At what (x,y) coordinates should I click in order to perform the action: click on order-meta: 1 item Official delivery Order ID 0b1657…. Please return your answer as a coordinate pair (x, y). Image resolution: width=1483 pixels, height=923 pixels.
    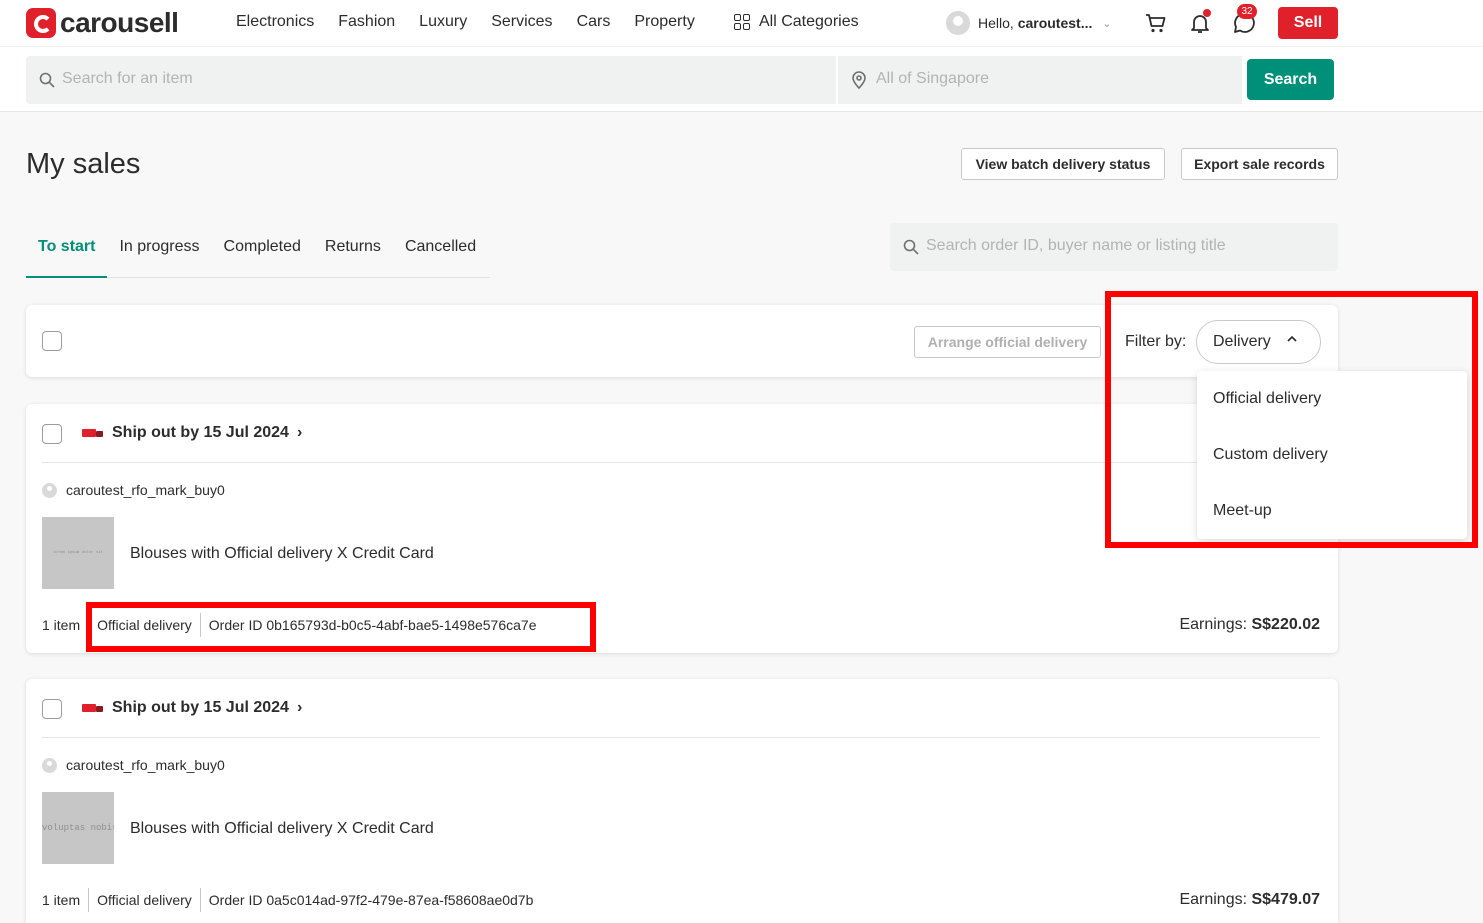
    Looking at the image, I should click on (289, 625).